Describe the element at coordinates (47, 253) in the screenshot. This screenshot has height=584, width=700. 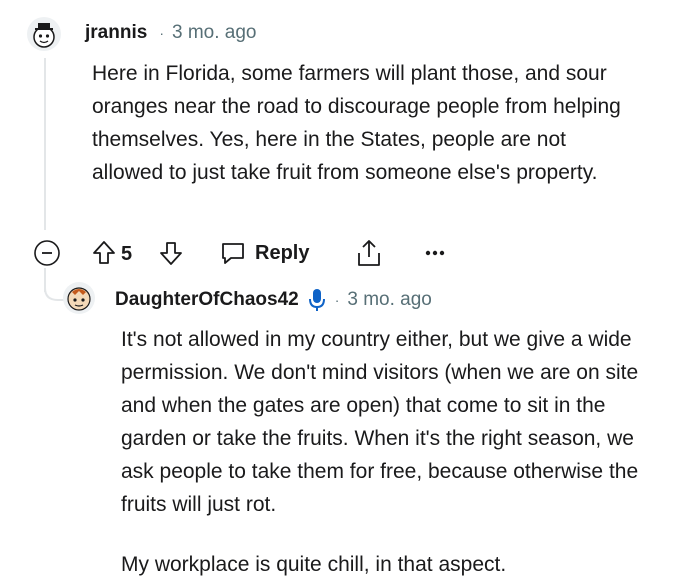
I see `collapse-icon` at that location.